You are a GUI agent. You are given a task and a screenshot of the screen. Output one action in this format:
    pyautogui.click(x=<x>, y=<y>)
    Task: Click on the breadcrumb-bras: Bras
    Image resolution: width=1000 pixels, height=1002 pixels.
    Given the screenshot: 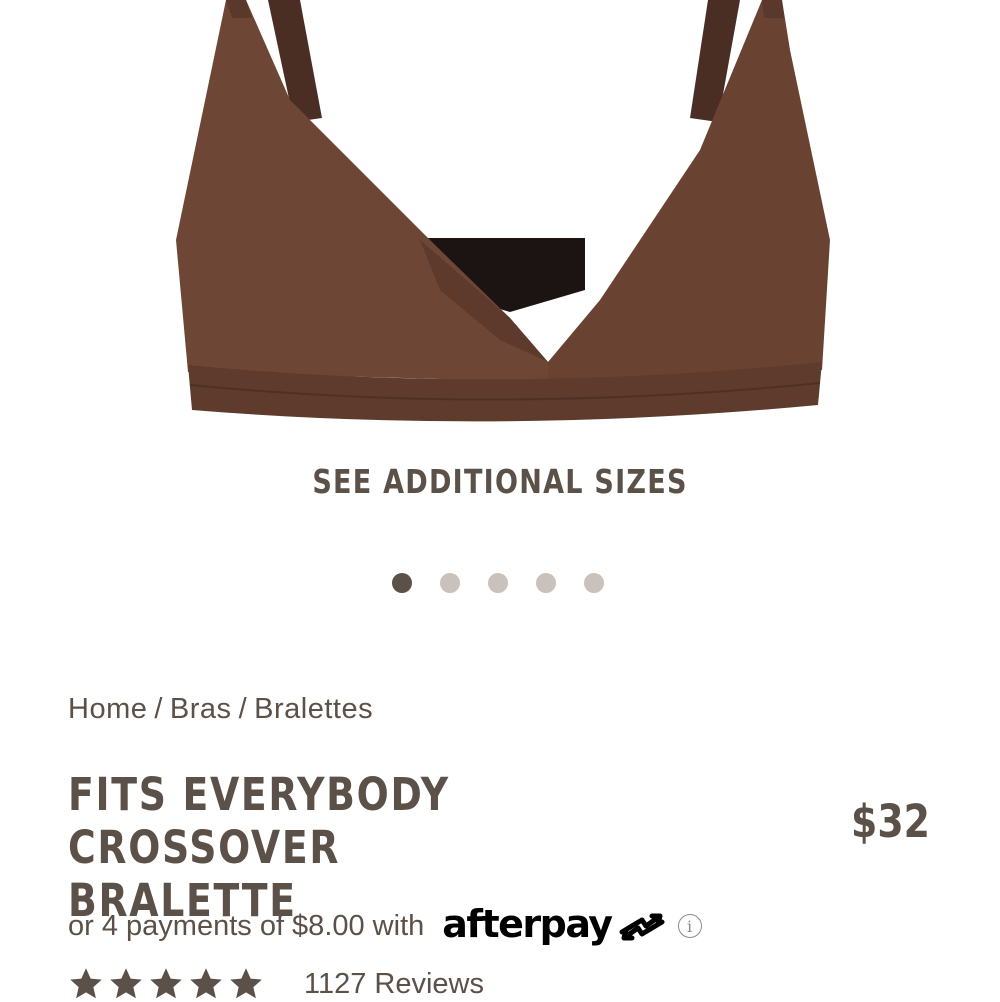 What is the action you would take?
    pyautogui.click(x=201, y=709)
    